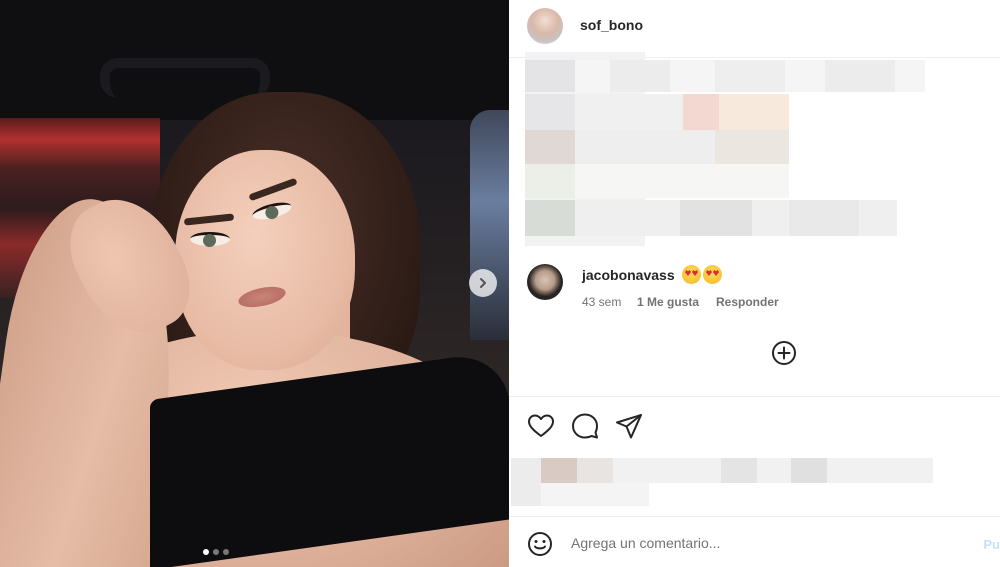  I want to click on post-owner-username: sof_bono, so click(611, 25).